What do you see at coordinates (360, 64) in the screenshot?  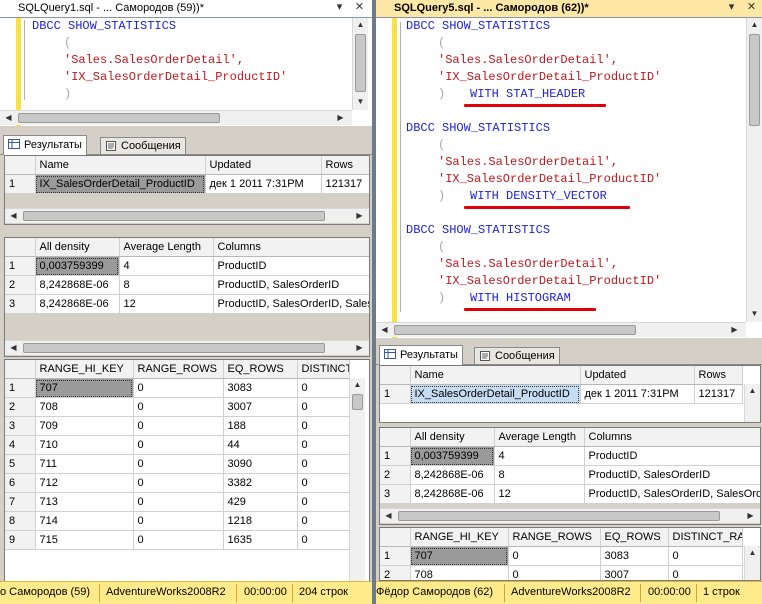 I see `left-editor-vscroll: ▲ ▼` at bounding box center [360, 64].